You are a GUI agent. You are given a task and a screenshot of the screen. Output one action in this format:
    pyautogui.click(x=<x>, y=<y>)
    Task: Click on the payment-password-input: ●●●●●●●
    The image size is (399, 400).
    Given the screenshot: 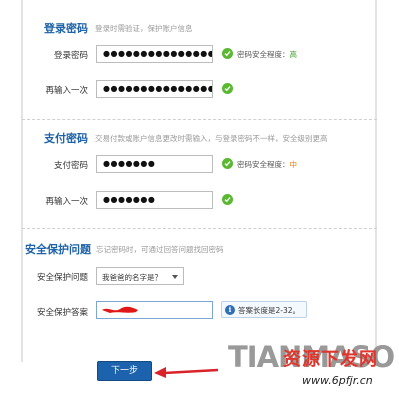 What is the action you would take?
    pyautogui.click(x=154, y=164)
    